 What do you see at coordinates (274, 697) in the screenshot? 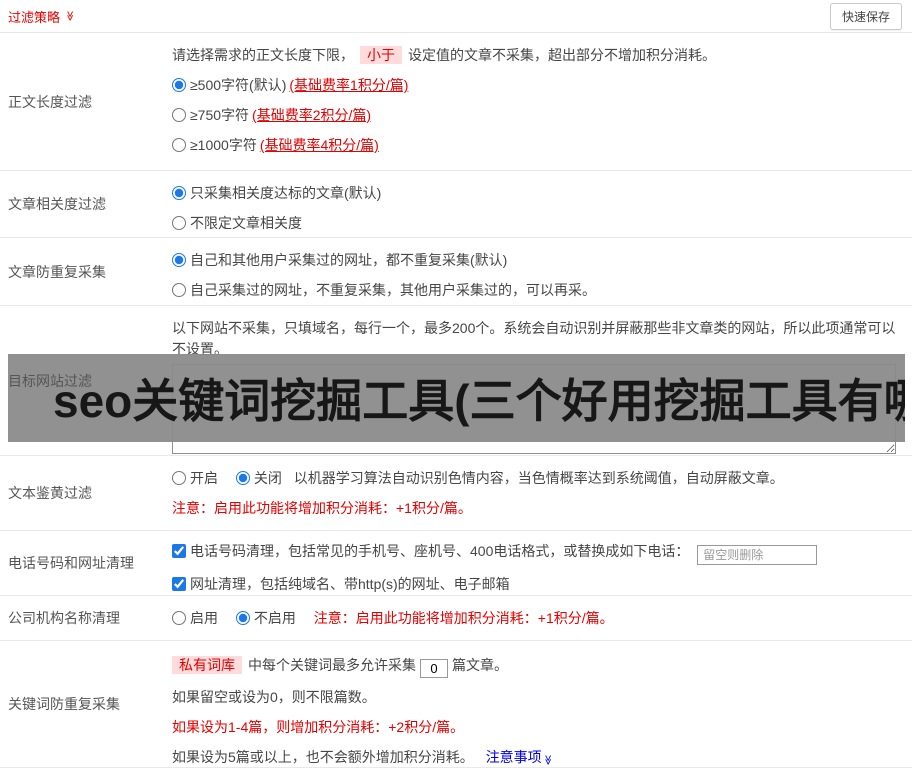
I see `keyword-note-zero: 如果留空或设为0，则不限篇数。` at bounding box center [274, 697].